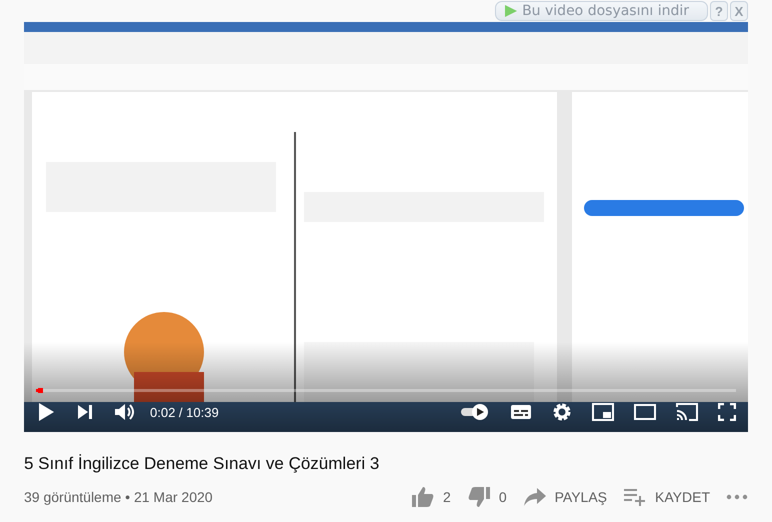  What do you see at coordinates (475, 412) in the screenshot?
I see `autoplay-toggle-on` at bounding box center [475, 412].